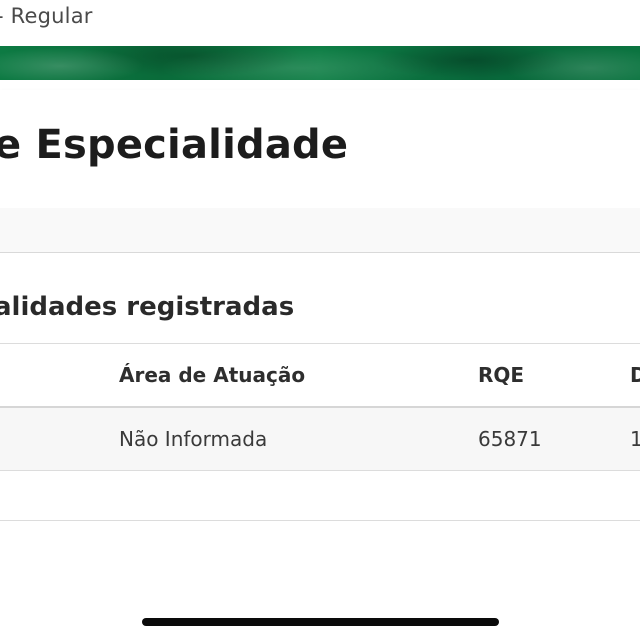 The image size is (640, 640). I want to click on header-banner, so click(320, 63).